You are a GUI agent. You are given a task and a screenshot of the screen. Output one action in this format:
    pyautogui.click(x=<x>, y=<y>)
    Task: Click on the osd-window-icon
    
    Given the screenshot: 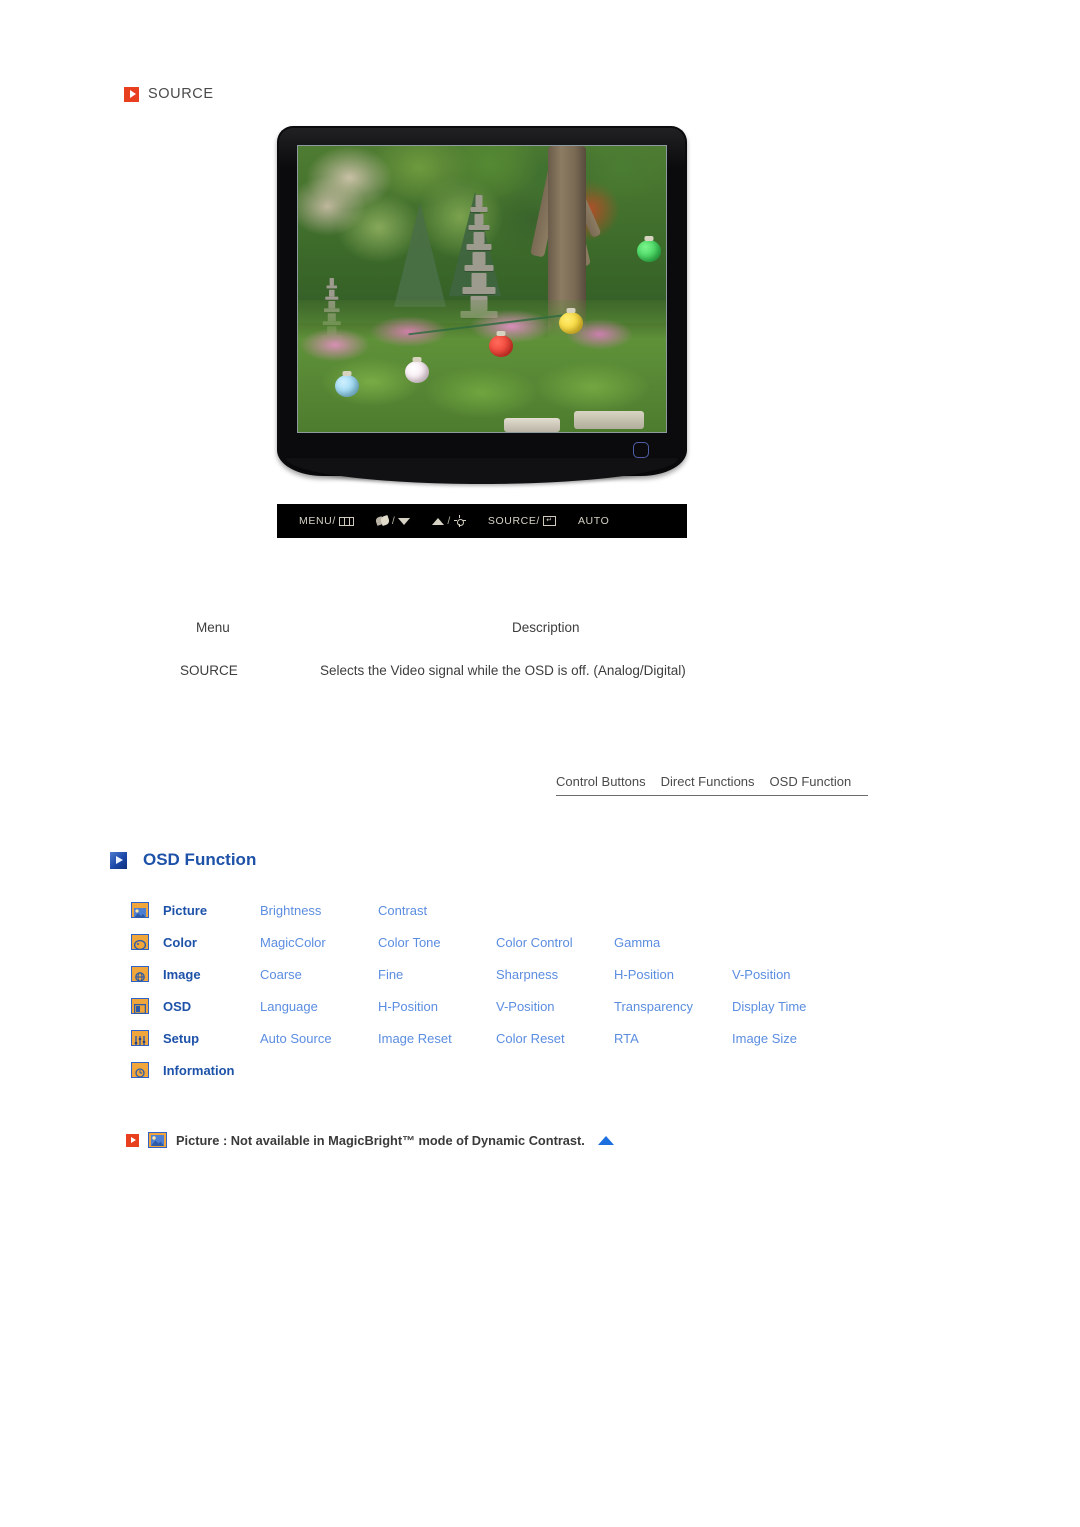 What is the action you would take?
    pyautogui.click(x=140, y=1006)
    